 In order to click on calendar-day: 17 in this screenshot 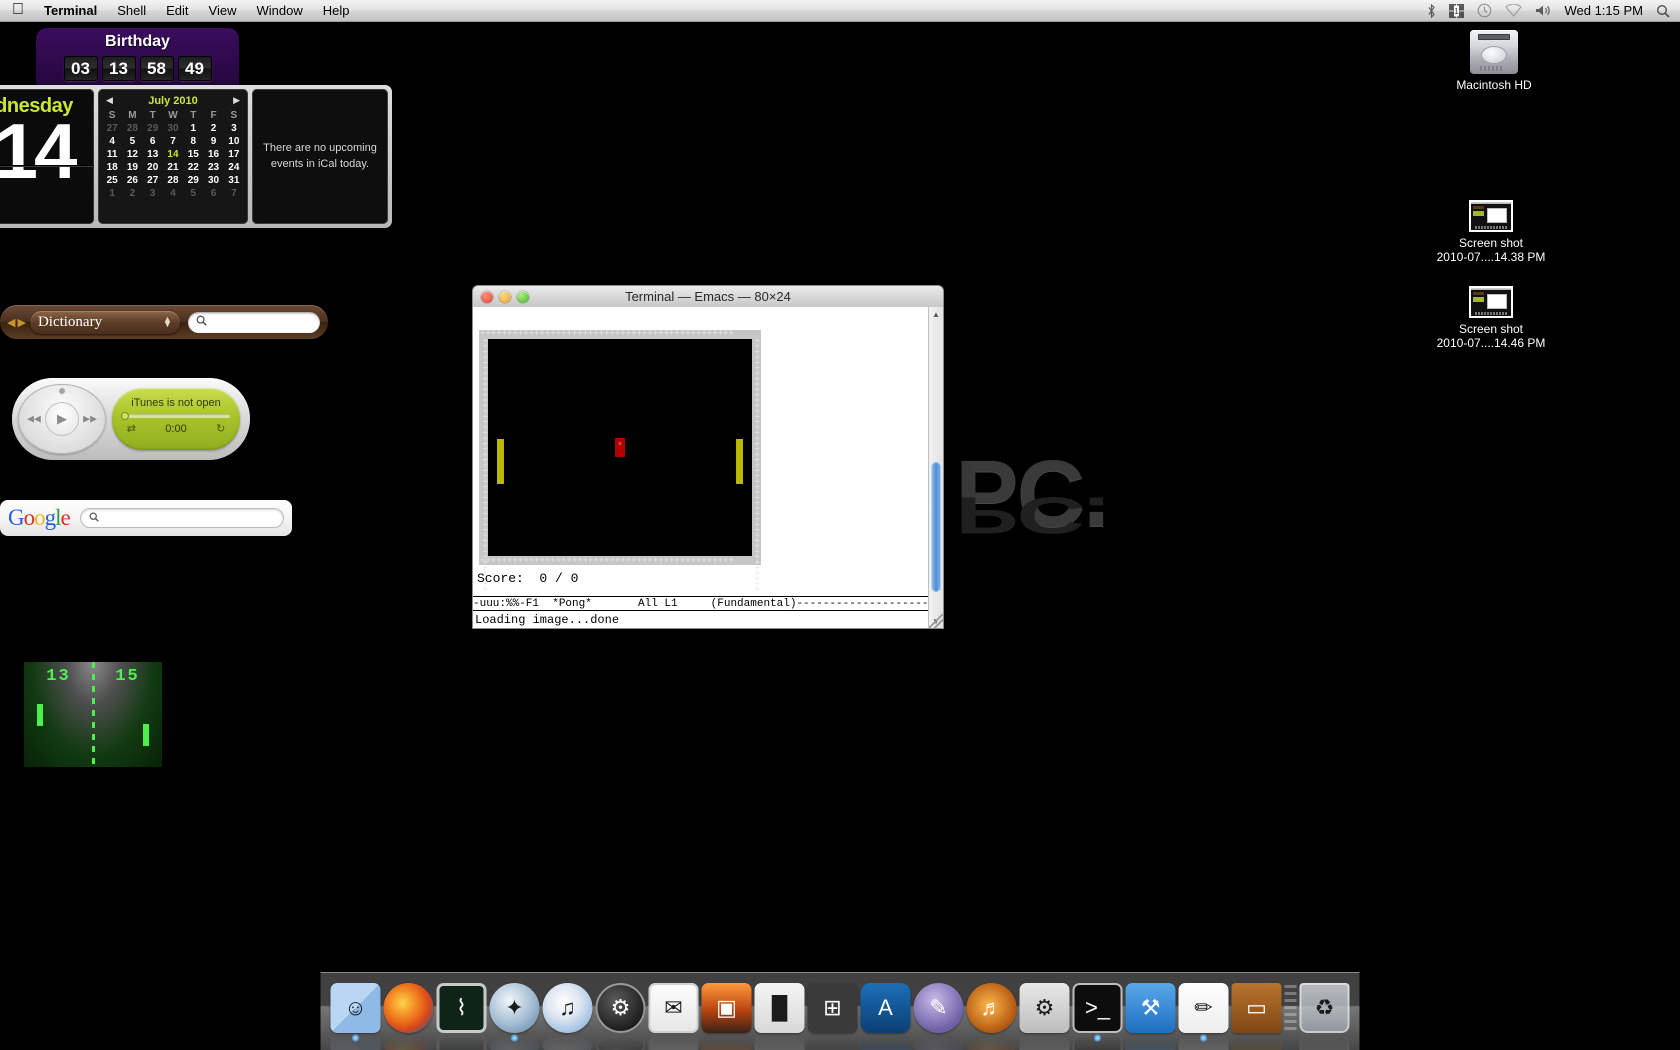, I will do `click(234, 154)`.